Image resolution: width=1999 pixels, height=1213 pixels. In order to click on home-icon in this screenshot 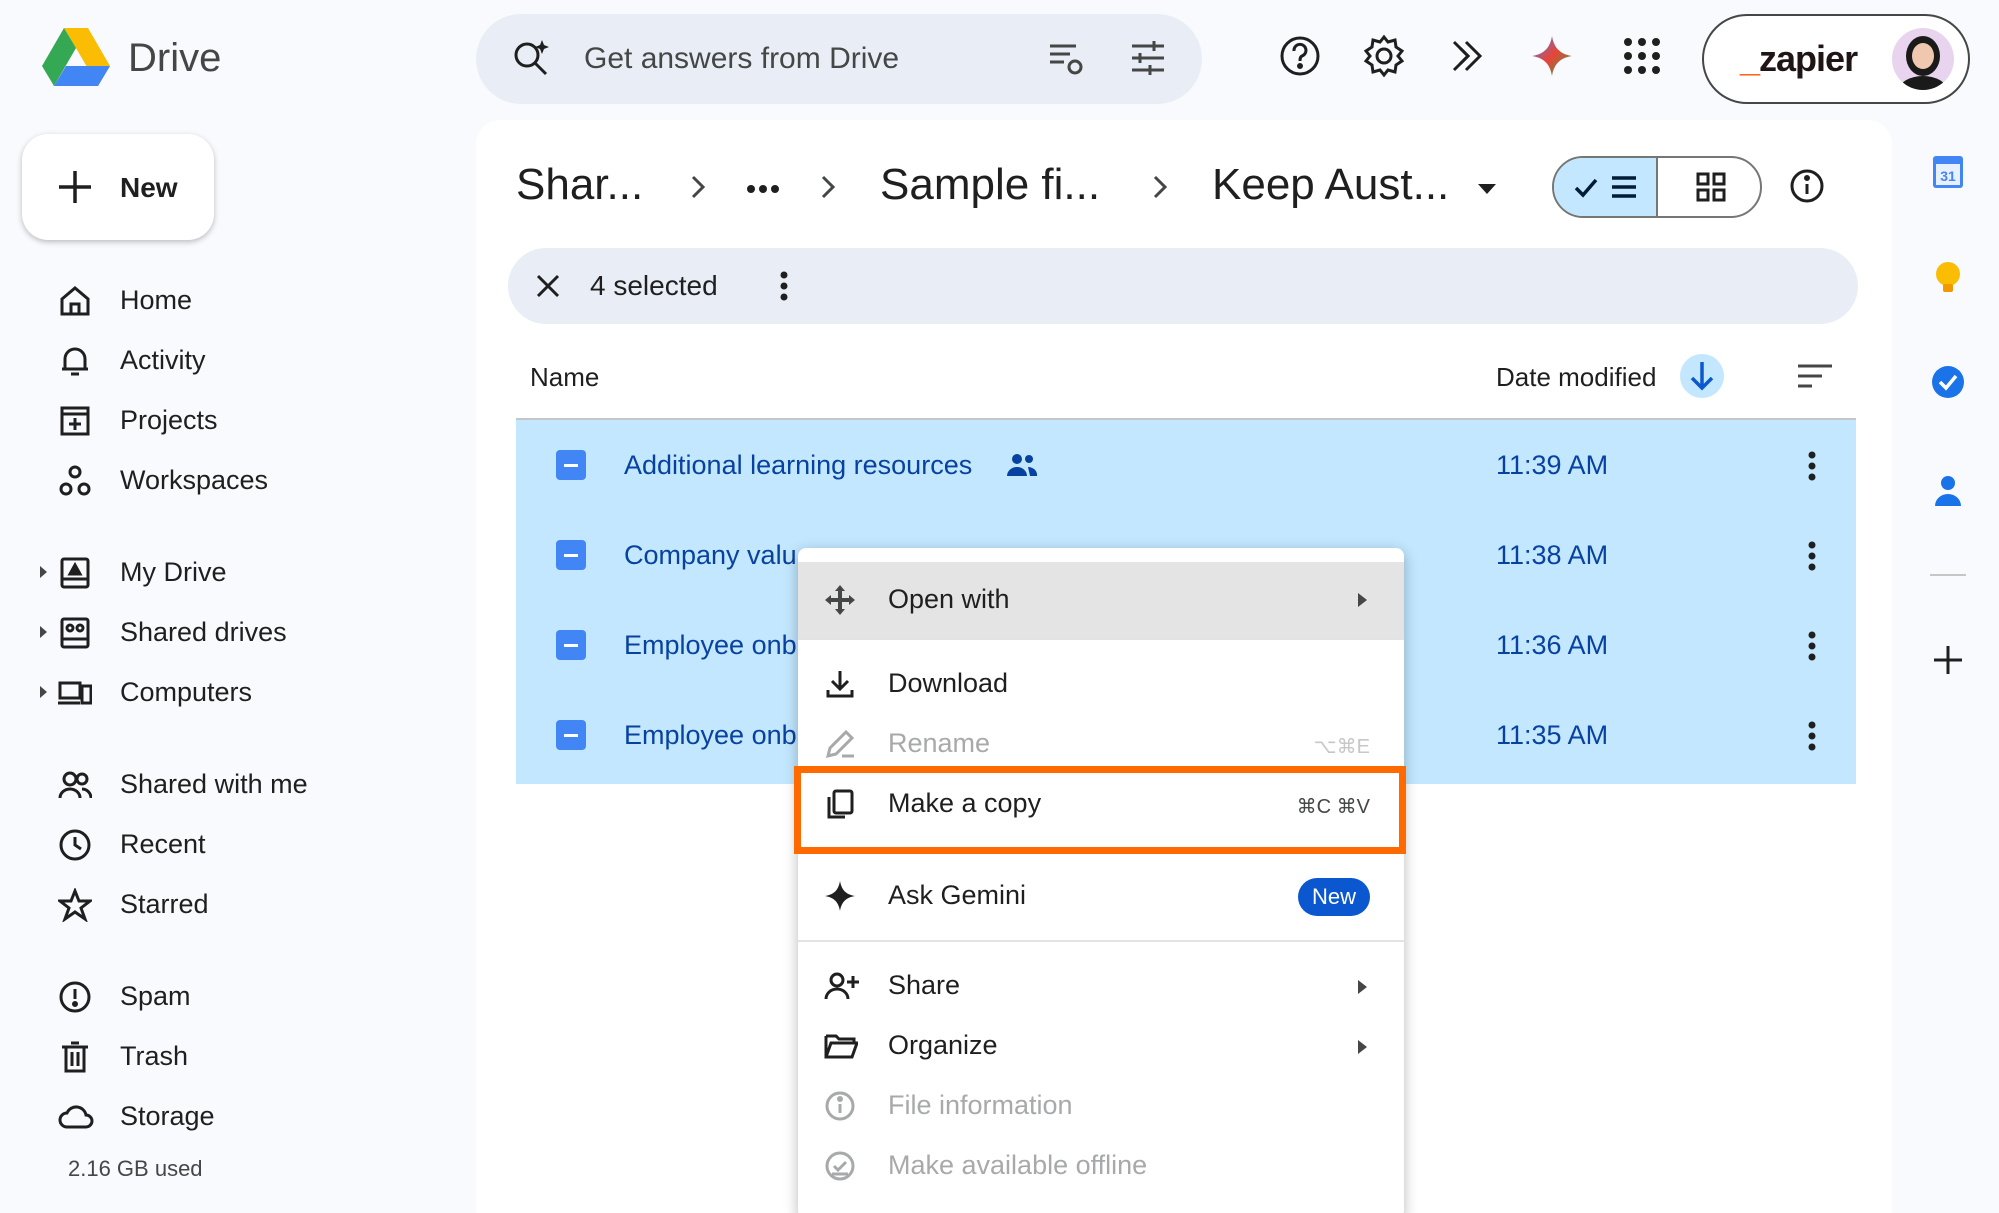, I will do `click(75, 301)`.